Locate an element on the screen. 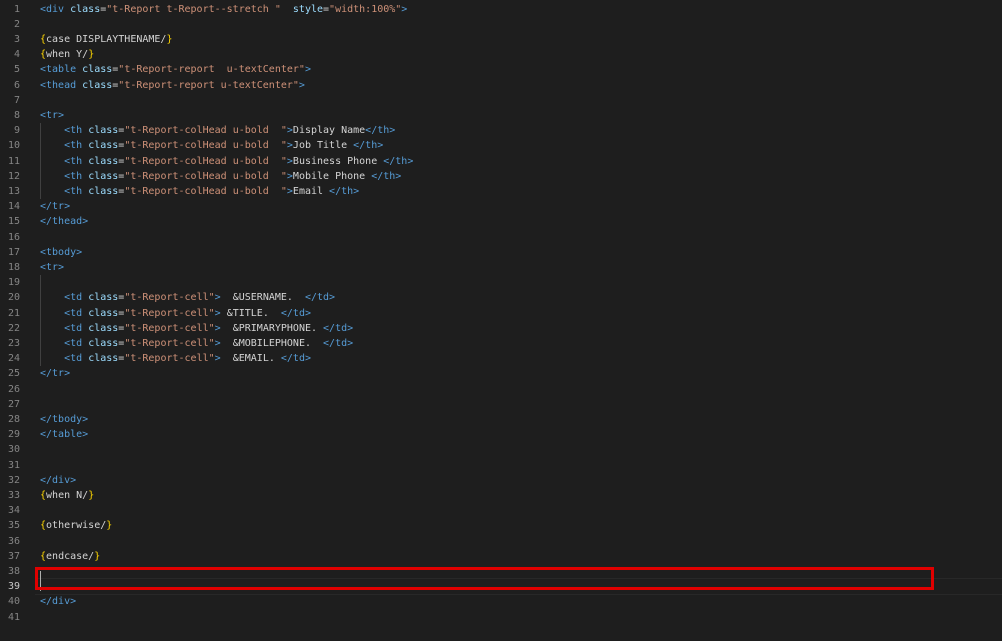 This screenshot has height=641, width=1002. code-line: 36 is located at coordinates (501, 541).